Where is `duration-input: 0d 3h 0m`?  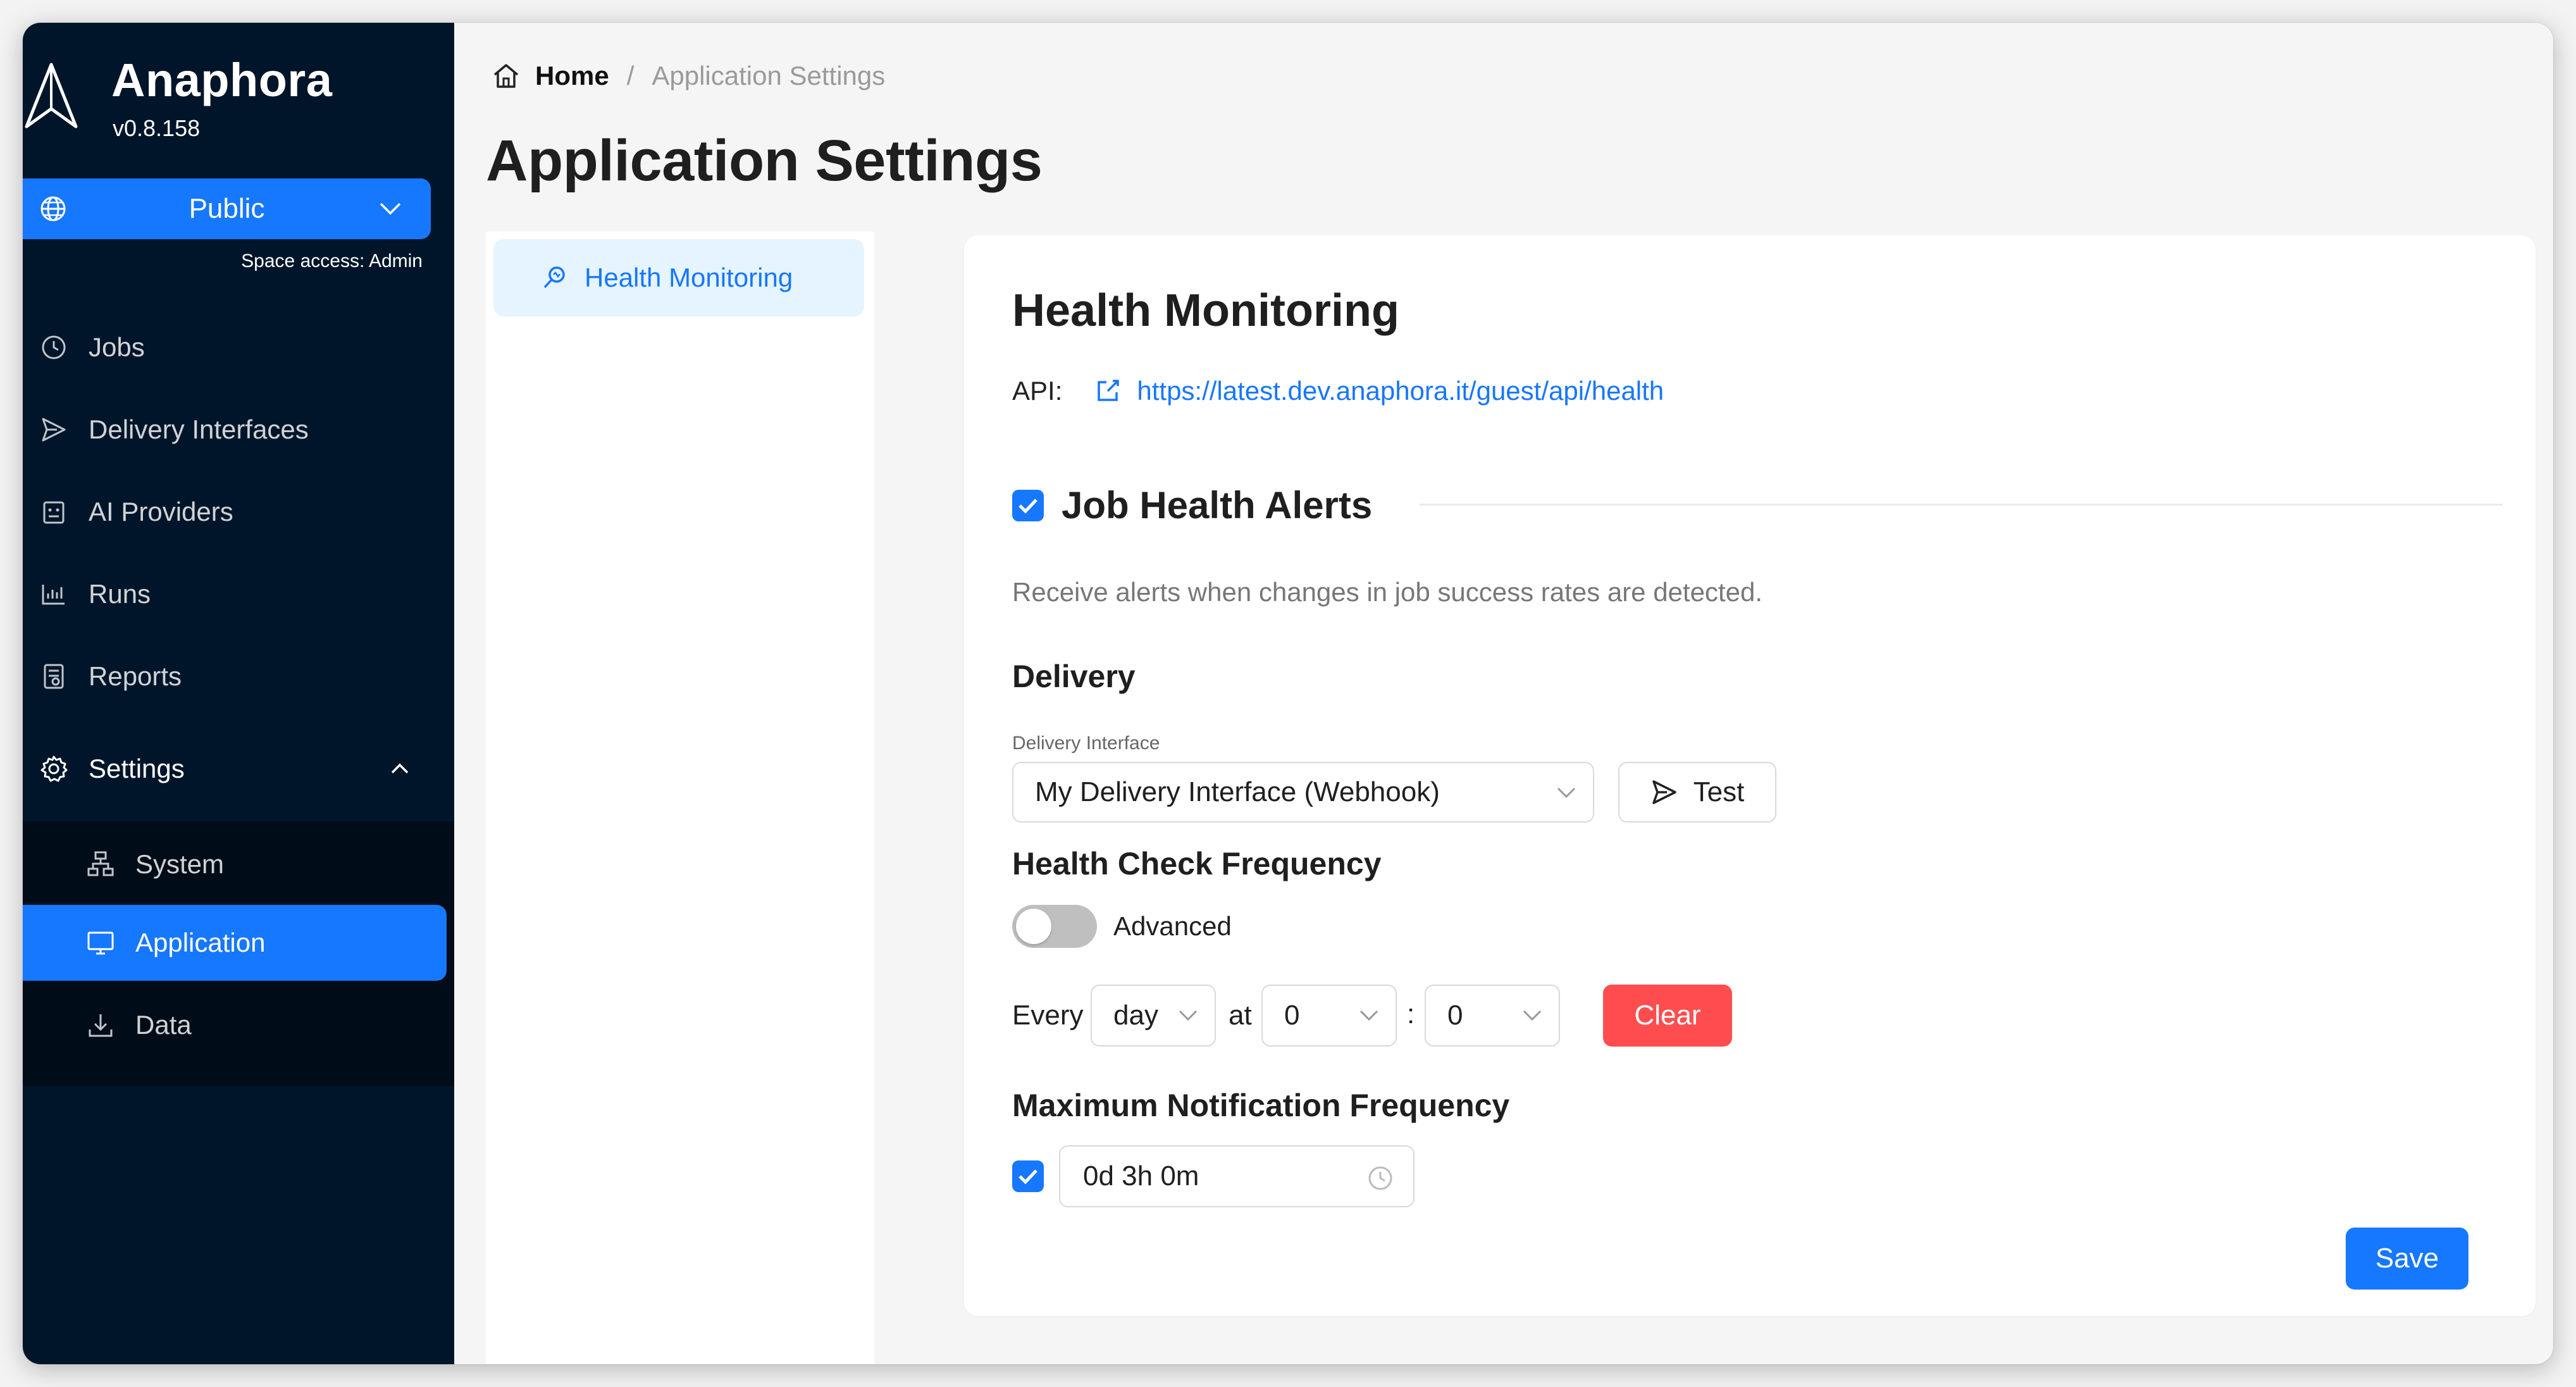 duration-input: 0d 3h 0m is located at coordinates (1237, 1176).